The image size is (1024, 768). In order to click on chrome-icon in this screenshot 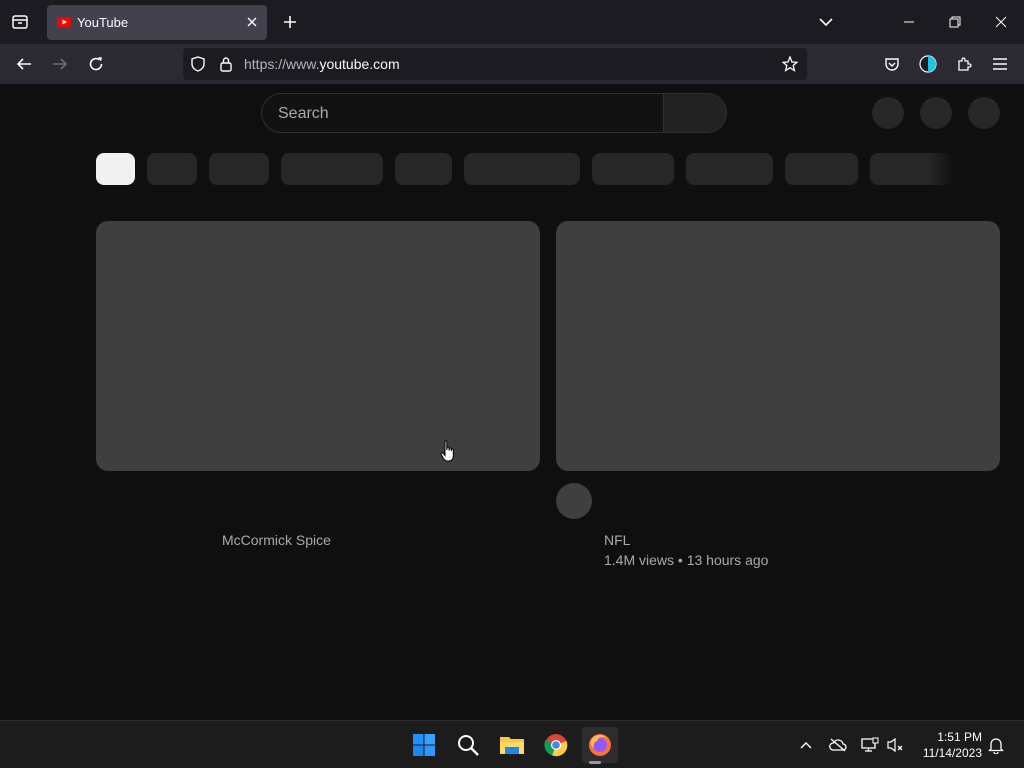, I will do `click(556, 745)`.